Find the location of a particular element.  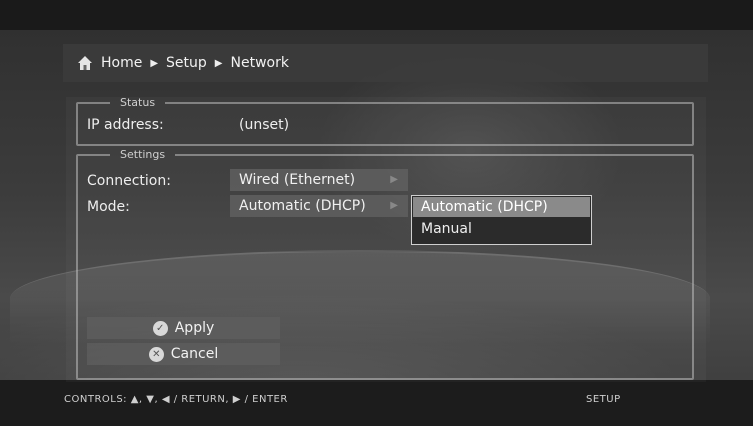

top-band is located at coordinates (376, 15).